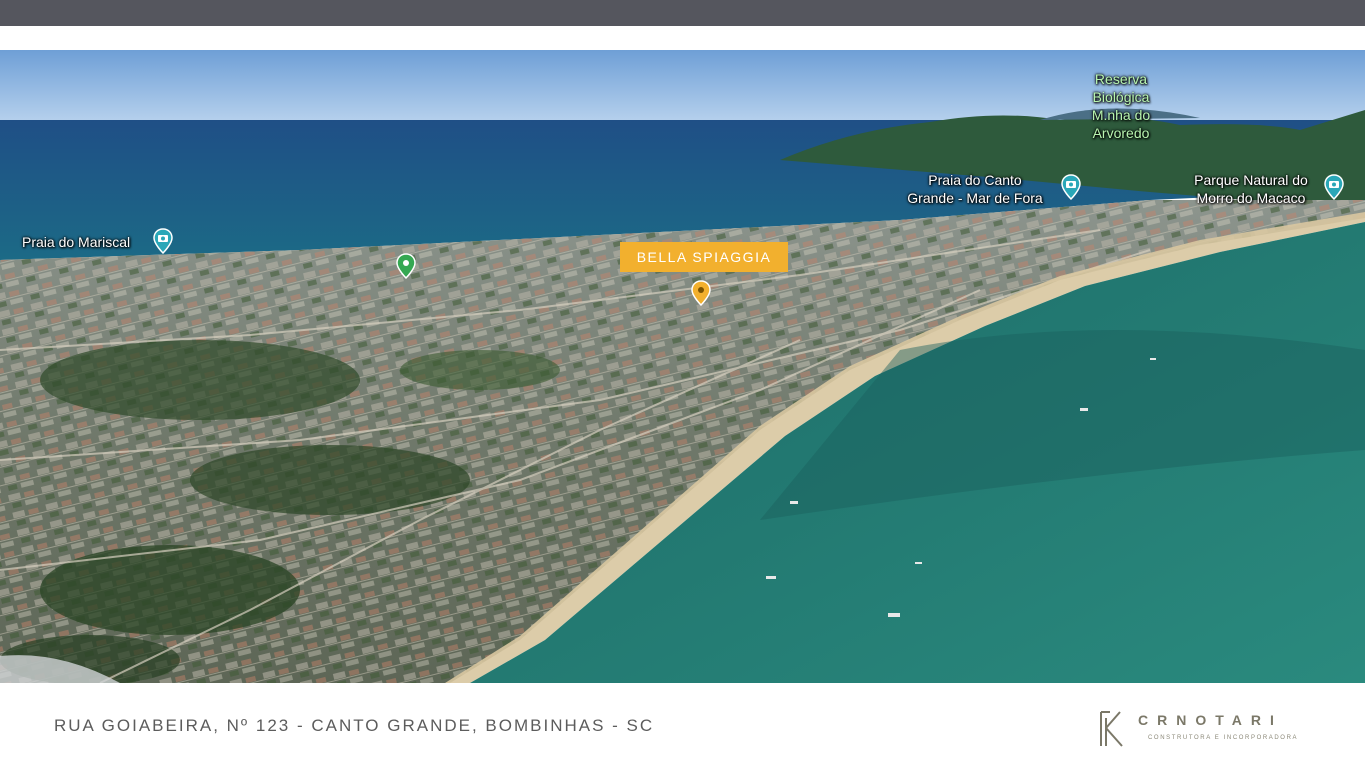 This screenshot has height=768, width=1365. What do you see at coordinates (975, 189) in the screenshot?
I see `poi-label-praia-canto-grande: Praia do Canto Grande - Mar de Fora` at bounding box center [975, 189].